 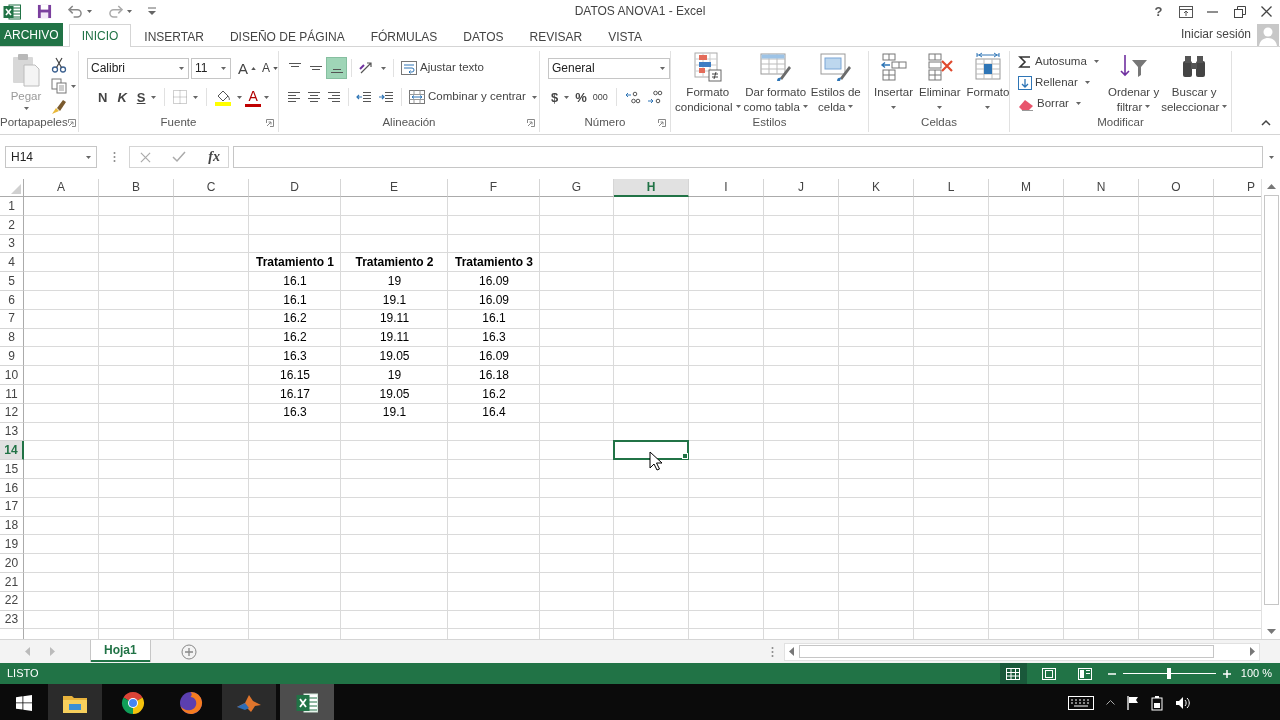 I want to click on zoom-slider-thumb, so click(x=1169, y=673).